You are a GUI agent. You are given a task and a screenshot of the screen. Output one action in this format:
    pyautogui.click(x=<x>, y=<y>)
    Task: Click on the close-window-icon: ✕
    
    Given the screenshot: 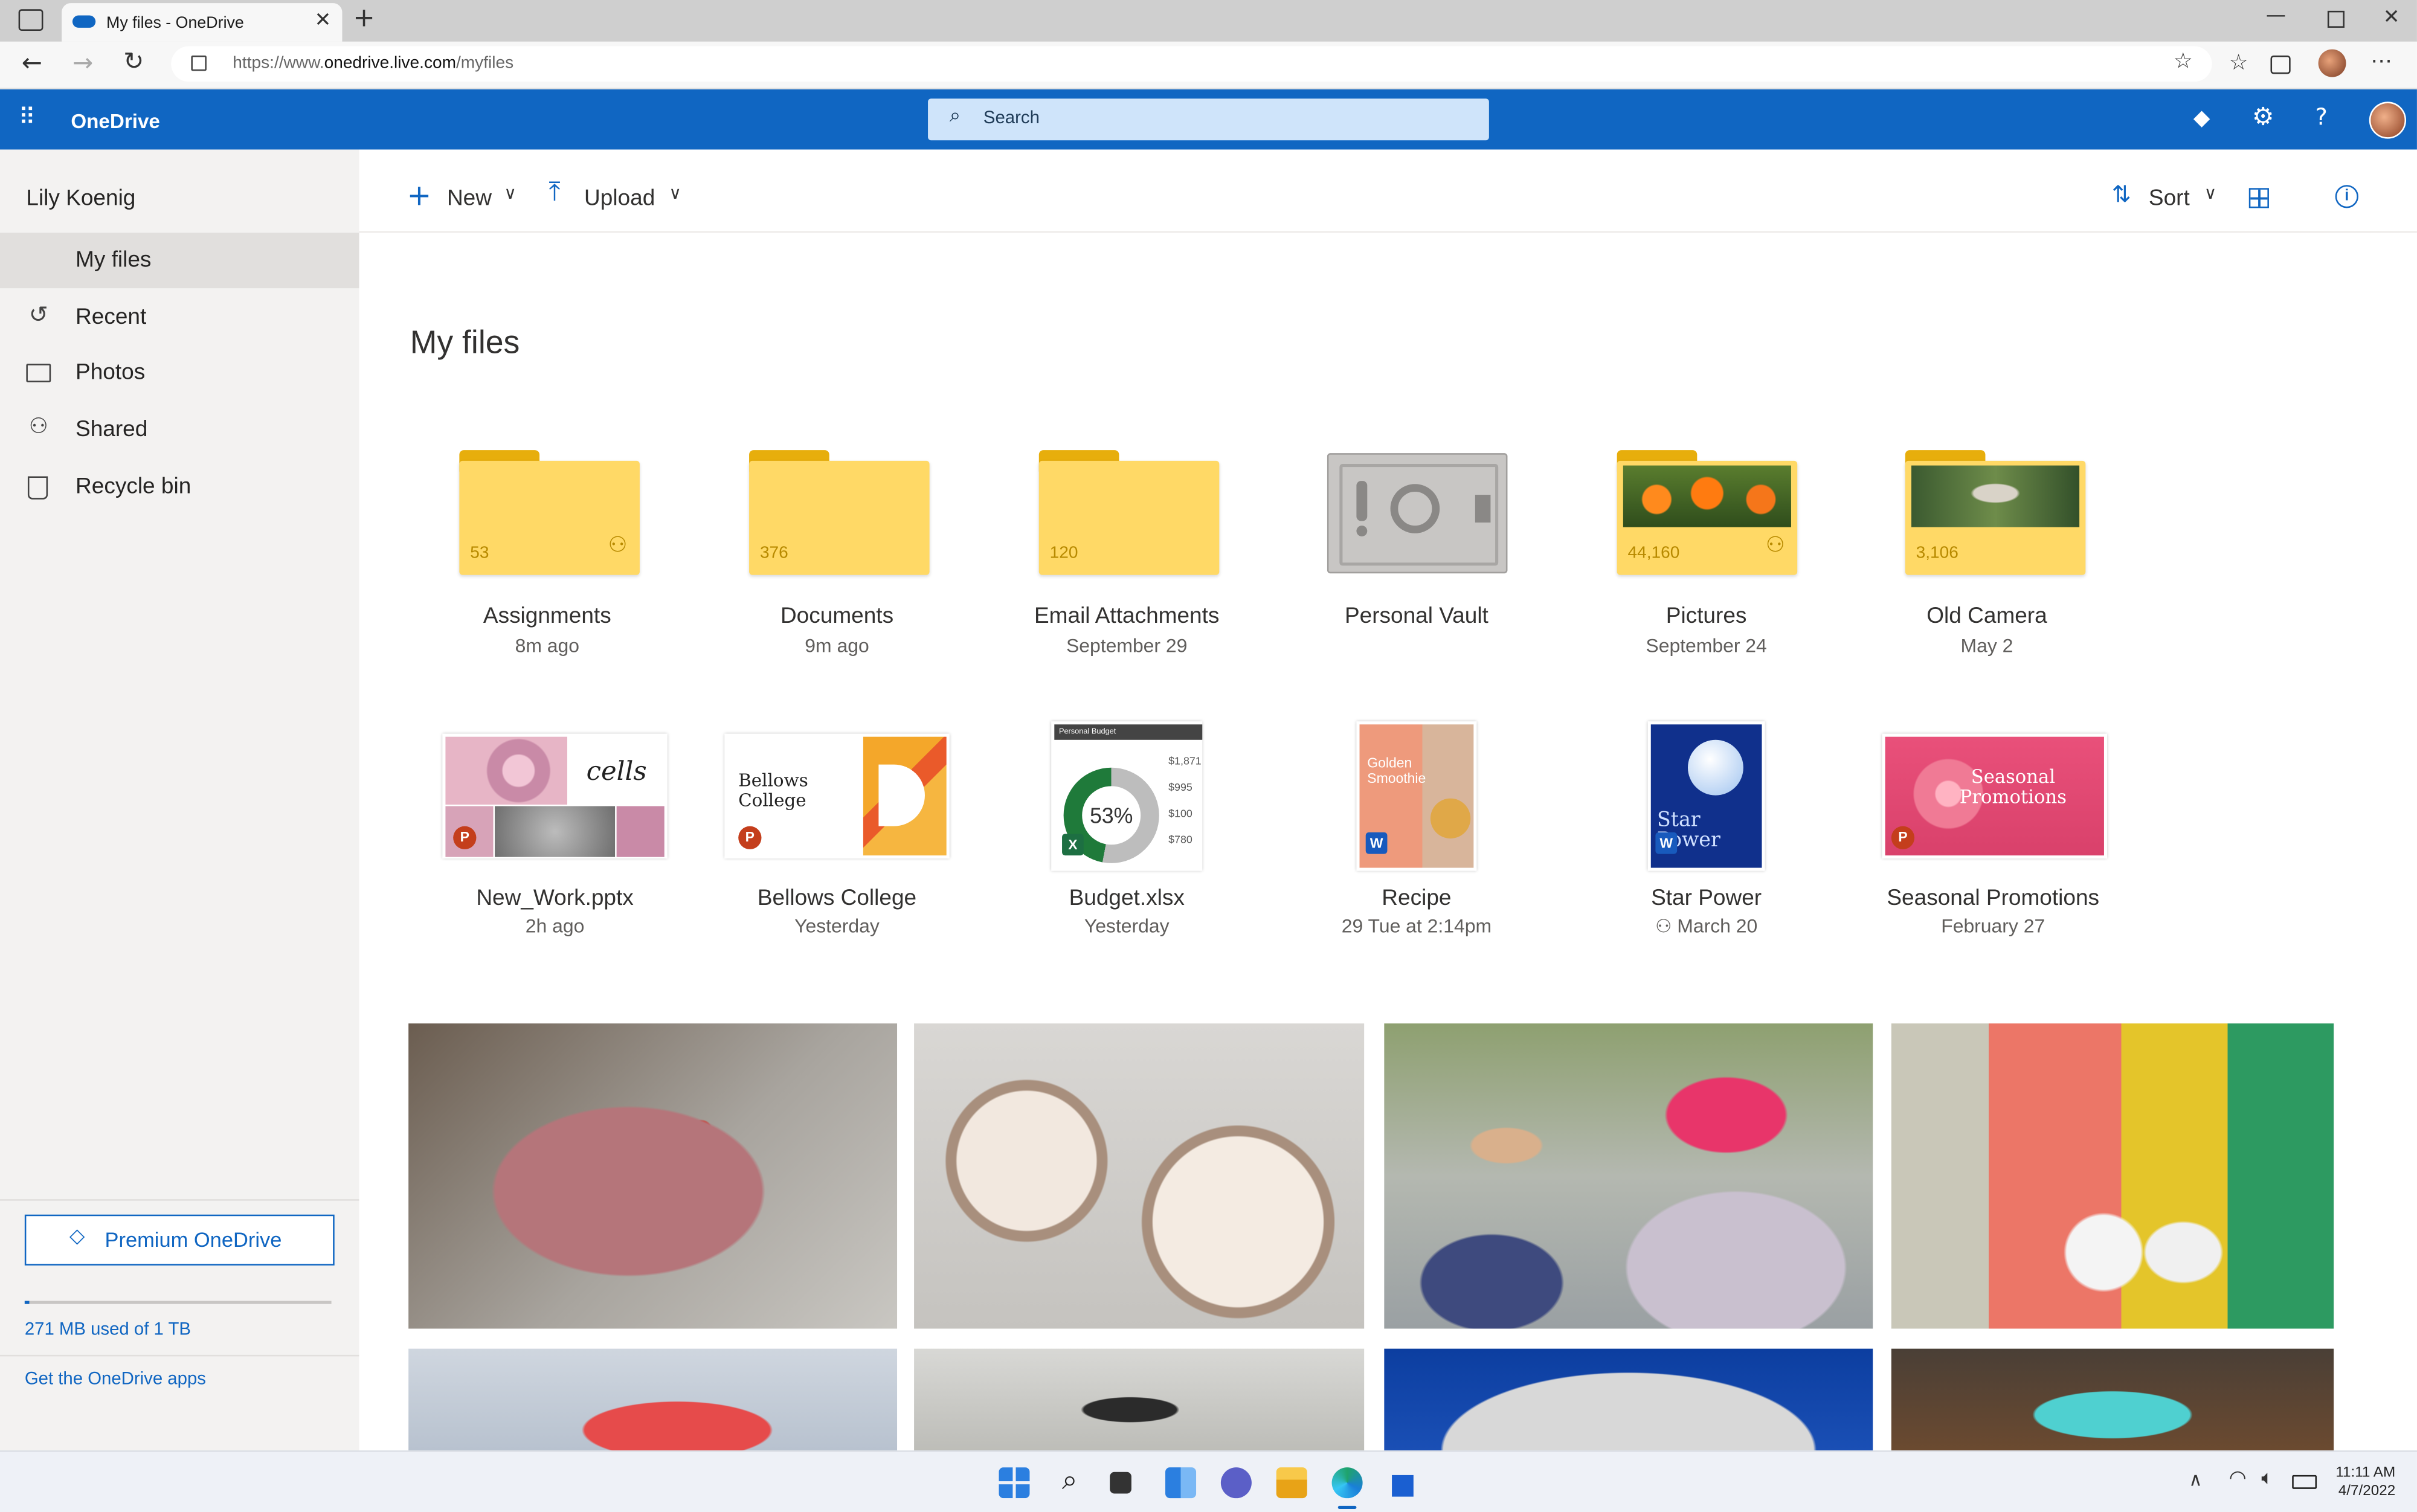 What is the action you would take?
    pyautogui.click(x=2391, y=18)
    